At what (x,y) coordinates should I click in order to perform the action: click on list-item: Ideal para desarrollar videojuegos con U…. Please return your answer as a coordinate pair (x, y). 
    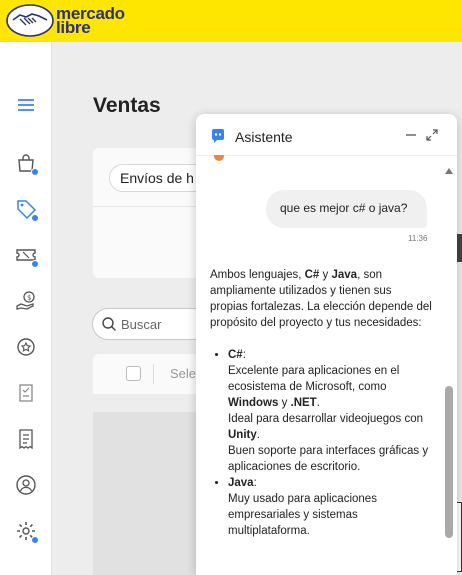
    Looking at the image, I should click on (321, 427).